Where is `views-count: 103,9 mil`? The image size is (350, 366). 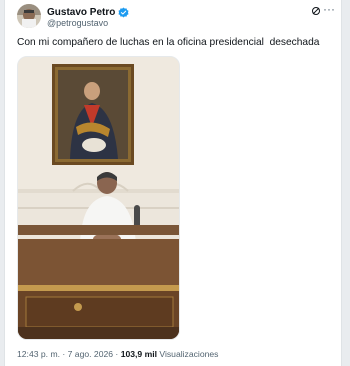 views-count: 103,9 mil is located at coordinates (138, 354).